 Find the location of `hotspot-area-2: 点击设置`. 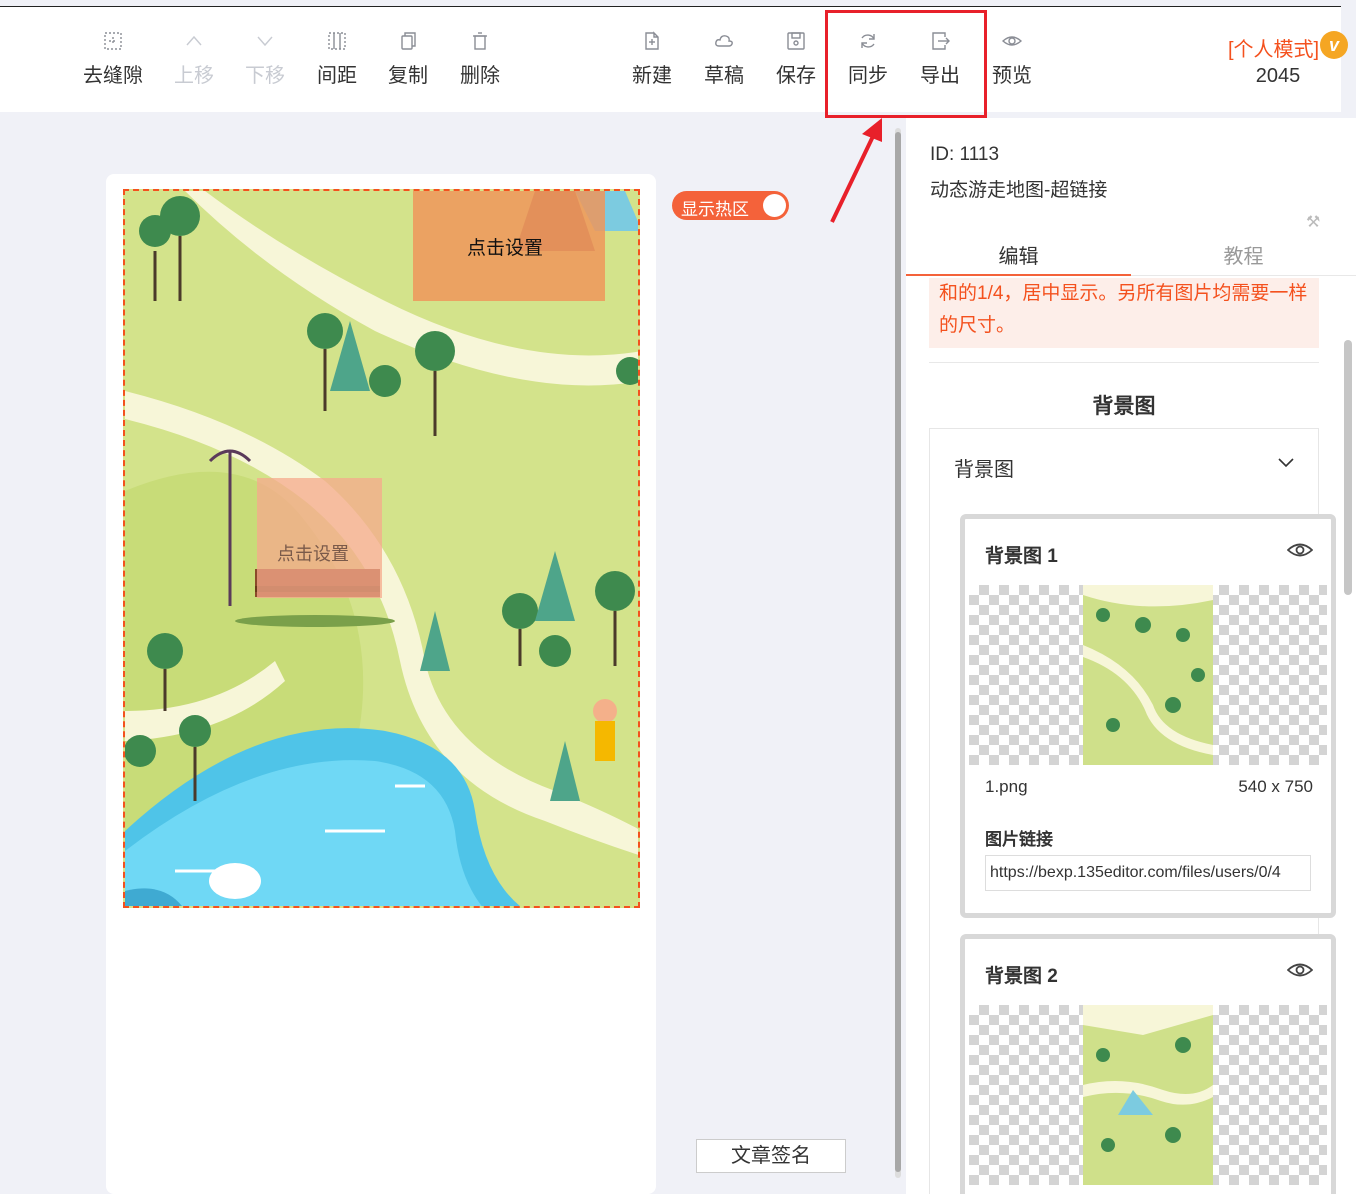

hotspot-area-2: 点击设置 is located at coordinates (319, 538).